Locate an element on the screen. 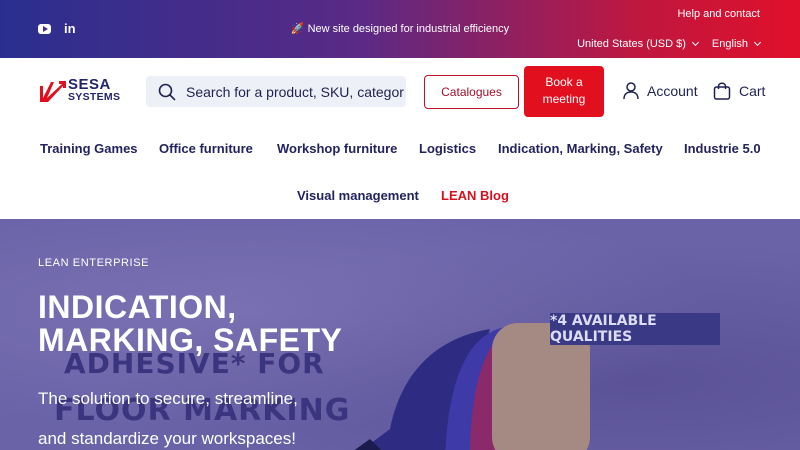  account-link: Account is located at coordinates (660, 91).